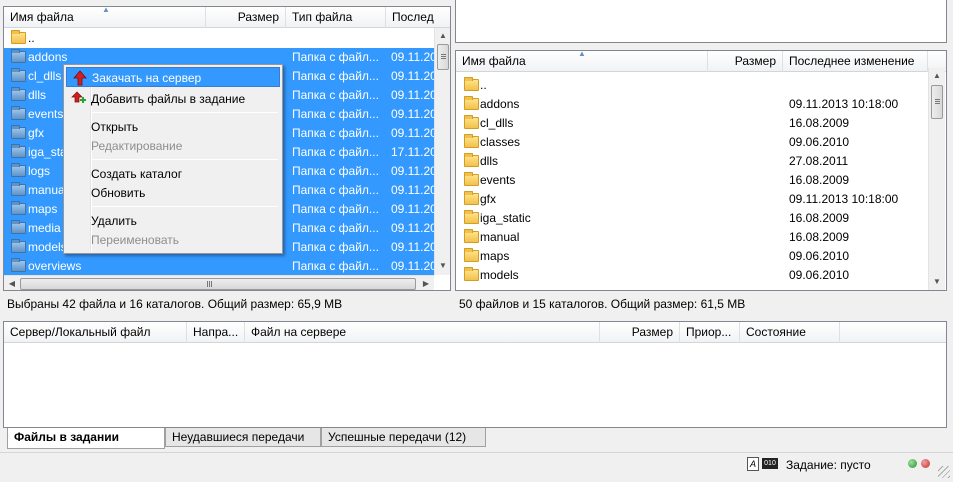  Describe the element at coordinates (442, 151) in the screenshot. I see `local-vertical-scrollbar: ▲ ▼` at that location.